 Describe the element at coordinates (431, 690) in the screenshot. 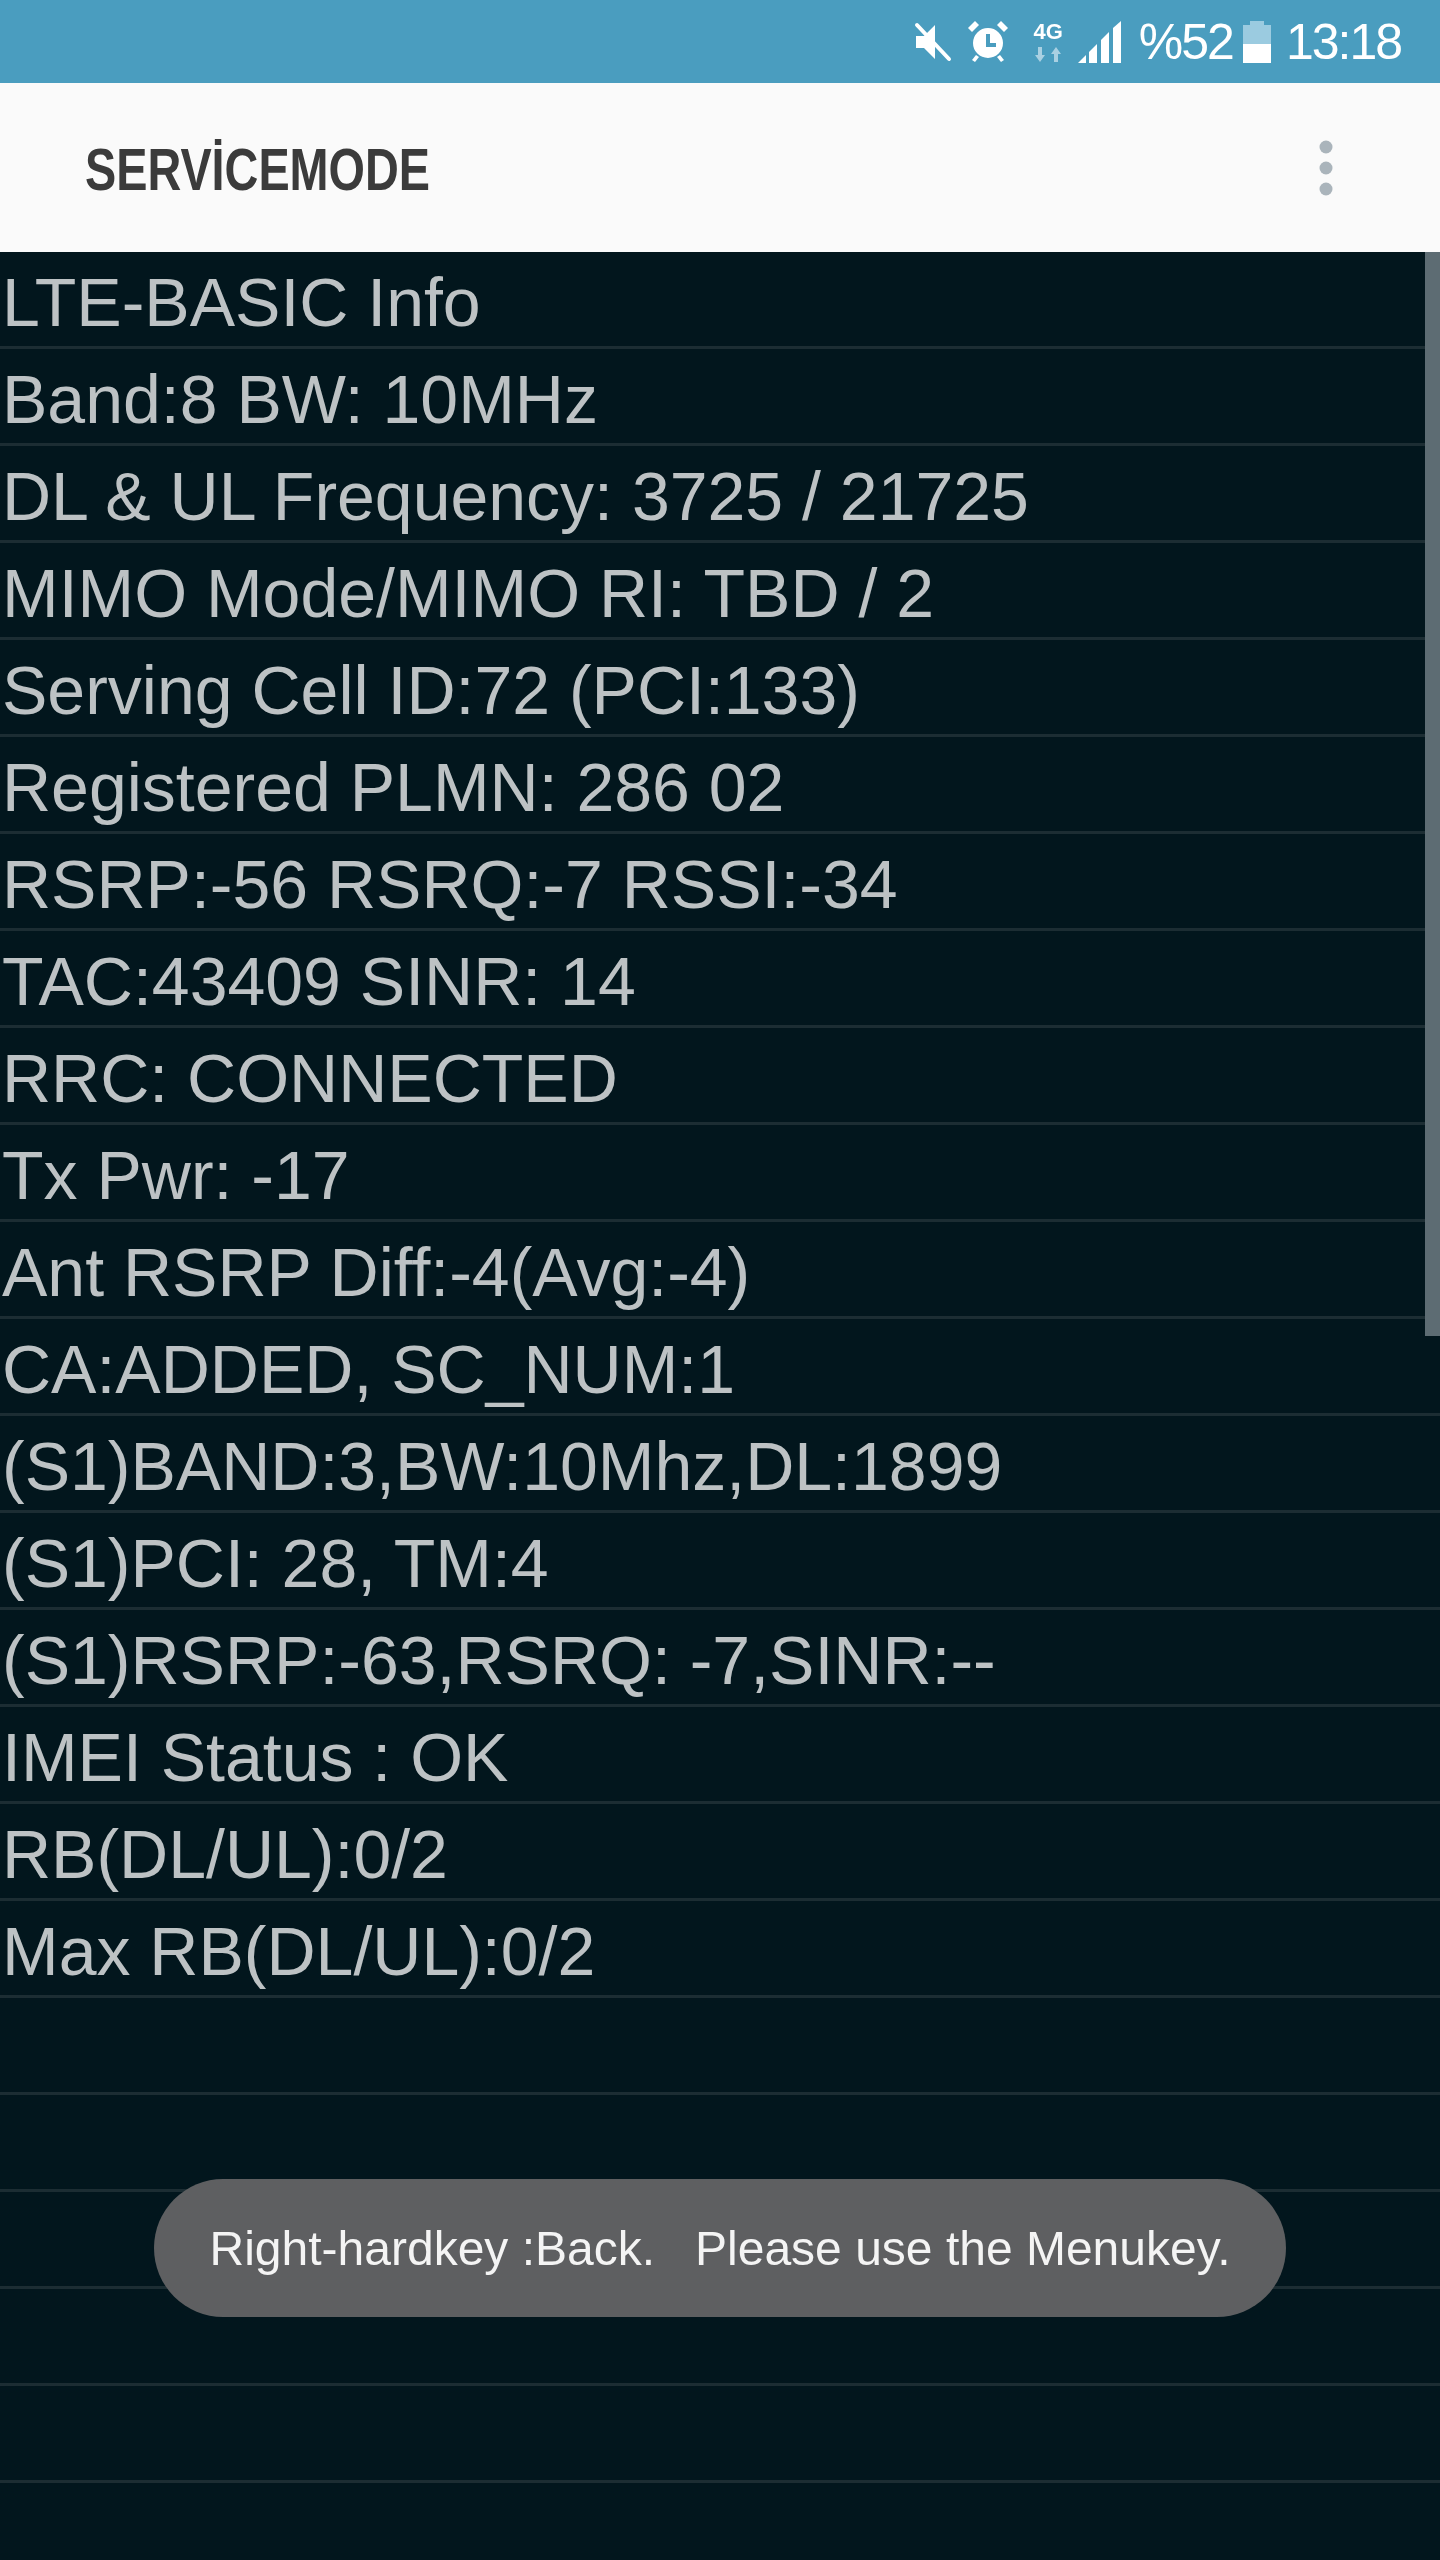

I see `info-line: Serving Cell ID:72 (PCI:133)` at that location.